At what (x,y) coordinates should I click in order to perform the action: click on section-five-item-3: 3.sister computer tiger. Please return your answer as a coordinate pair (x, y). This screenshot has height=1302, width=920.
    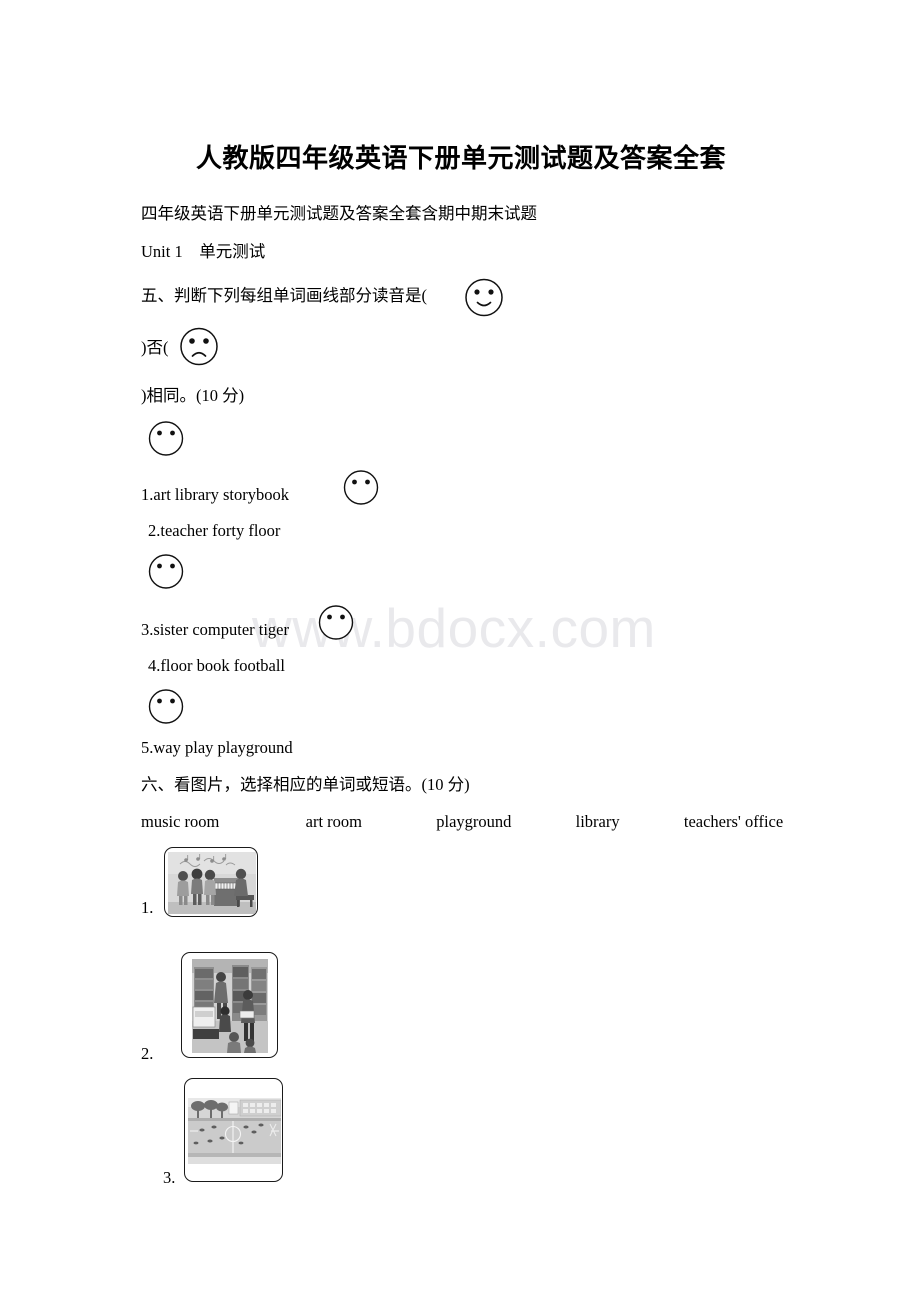
    Looking at the image, I should click on (215, 630).